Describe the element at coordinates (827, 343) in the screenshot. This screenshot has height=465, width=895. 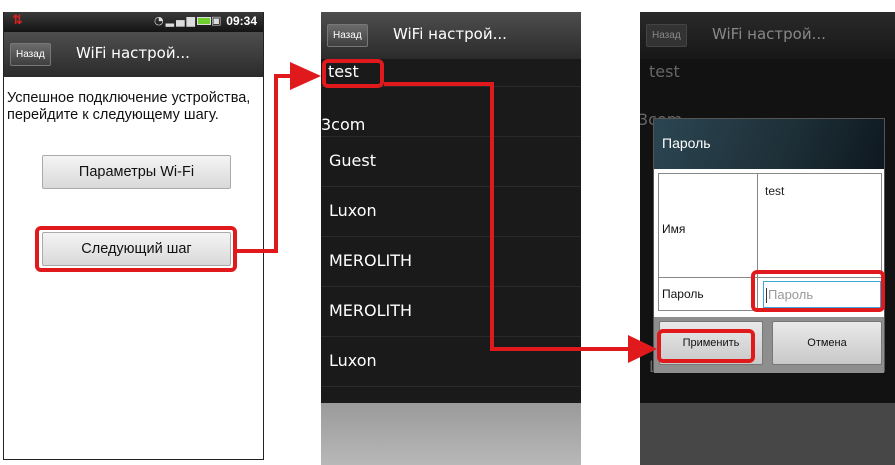
I see `cancel-button: Отмена` at that location.